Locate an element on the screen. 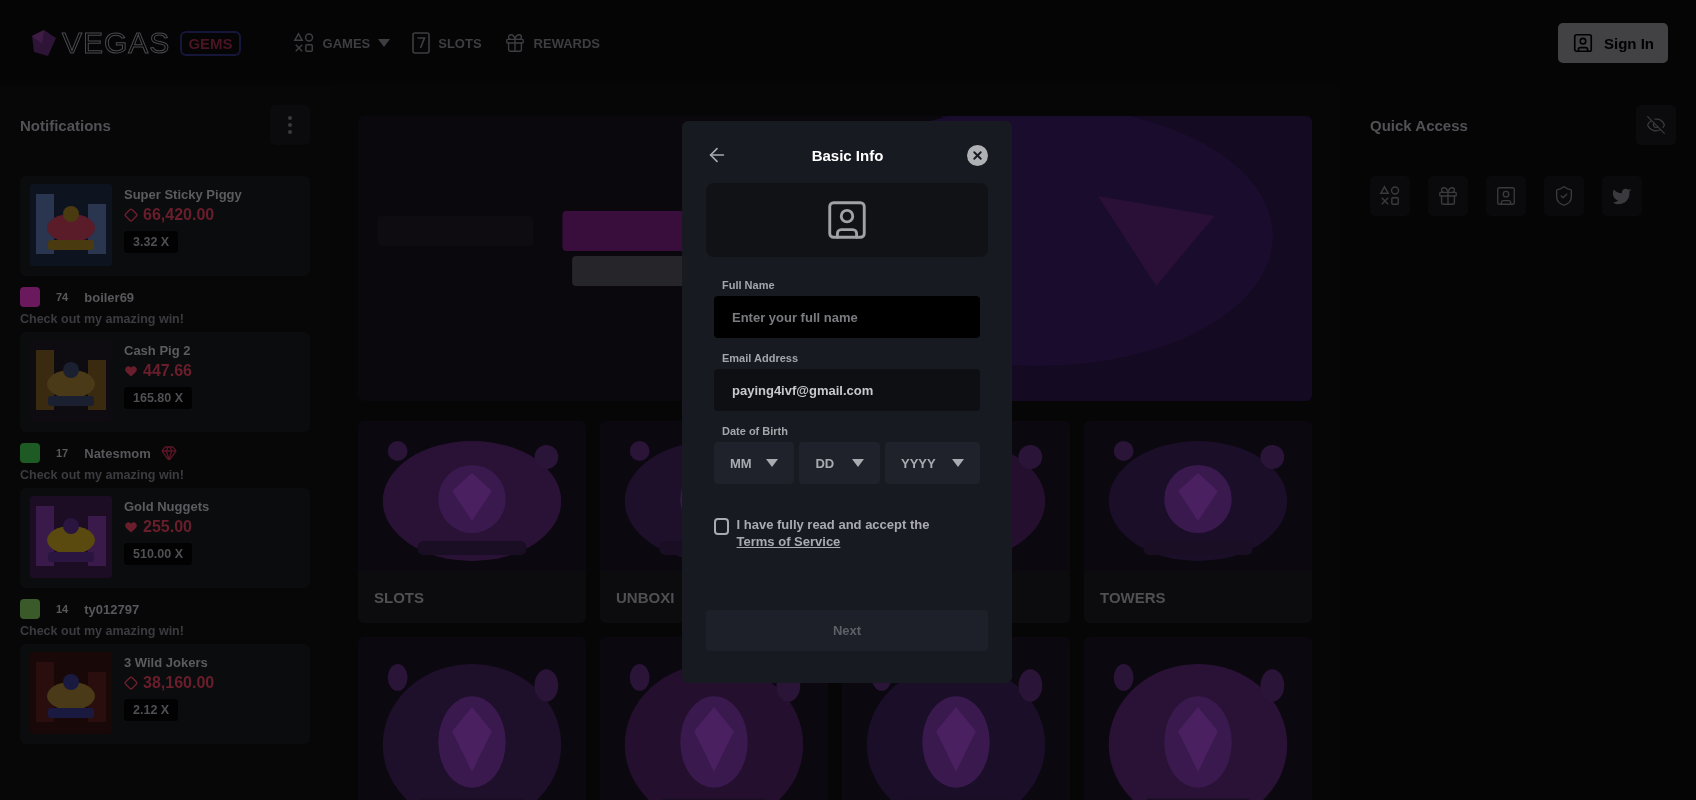  amount-value: 38,160.00 is located at coordinates (179, 683).